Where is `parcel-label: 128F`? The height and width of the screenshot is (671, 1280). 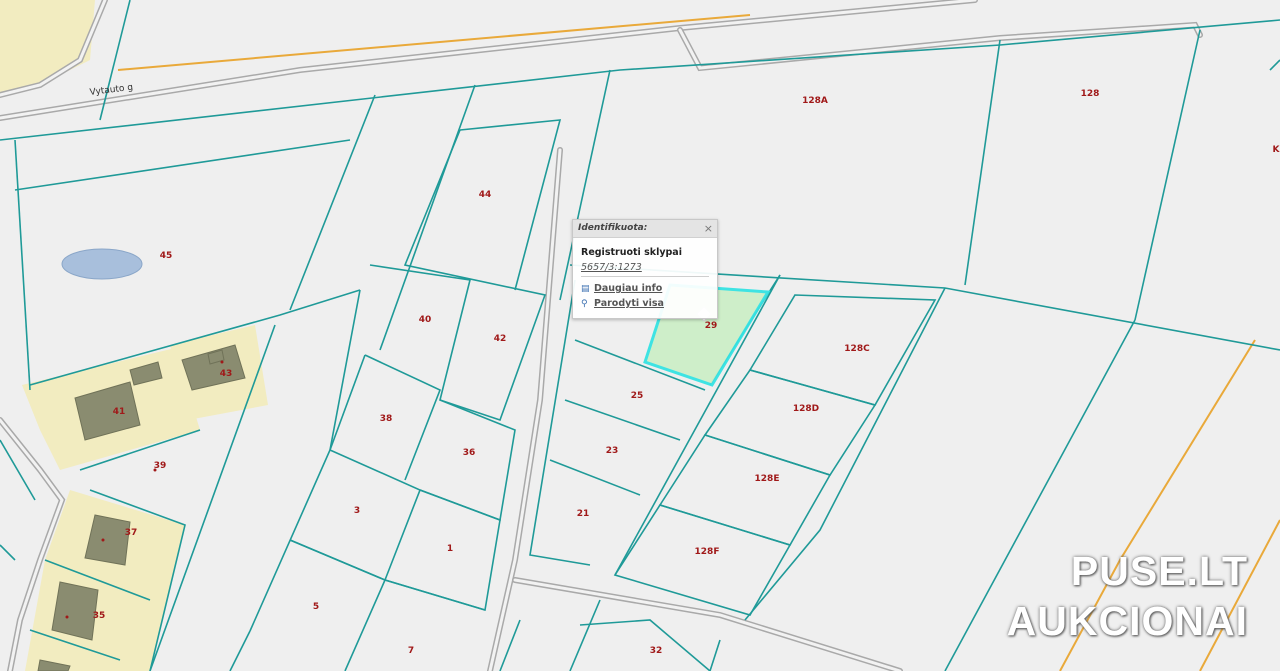 parcel-label: 128F is located at coordinates (707, 552).